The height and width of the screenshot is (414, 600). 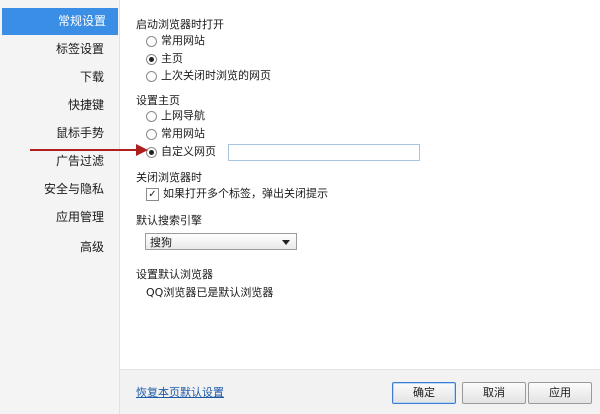 I want to click on search-engine-select: 搜狗, so click(x=221, y=241).